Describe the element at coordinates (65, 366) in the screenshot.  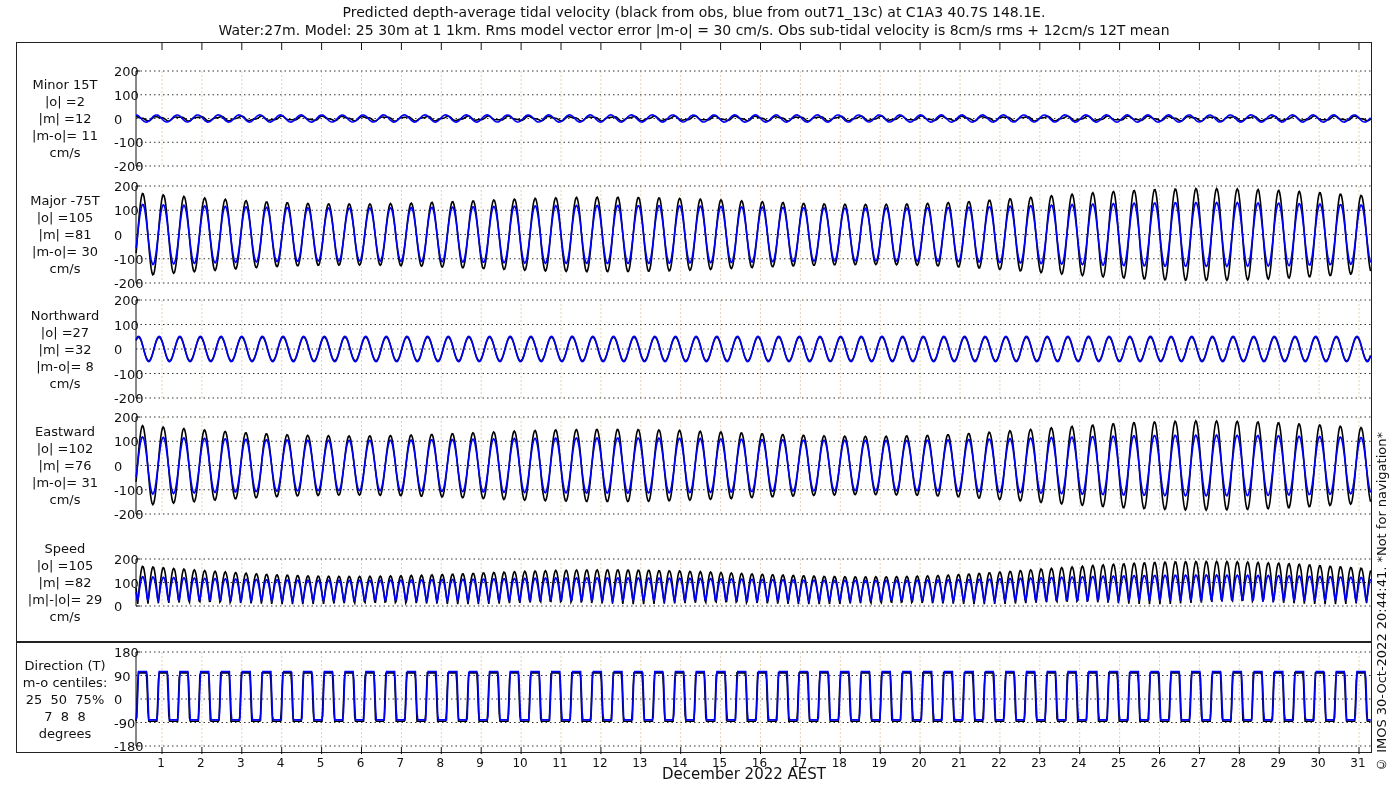
I see `panel-label: |m-o|= 8` at that location.